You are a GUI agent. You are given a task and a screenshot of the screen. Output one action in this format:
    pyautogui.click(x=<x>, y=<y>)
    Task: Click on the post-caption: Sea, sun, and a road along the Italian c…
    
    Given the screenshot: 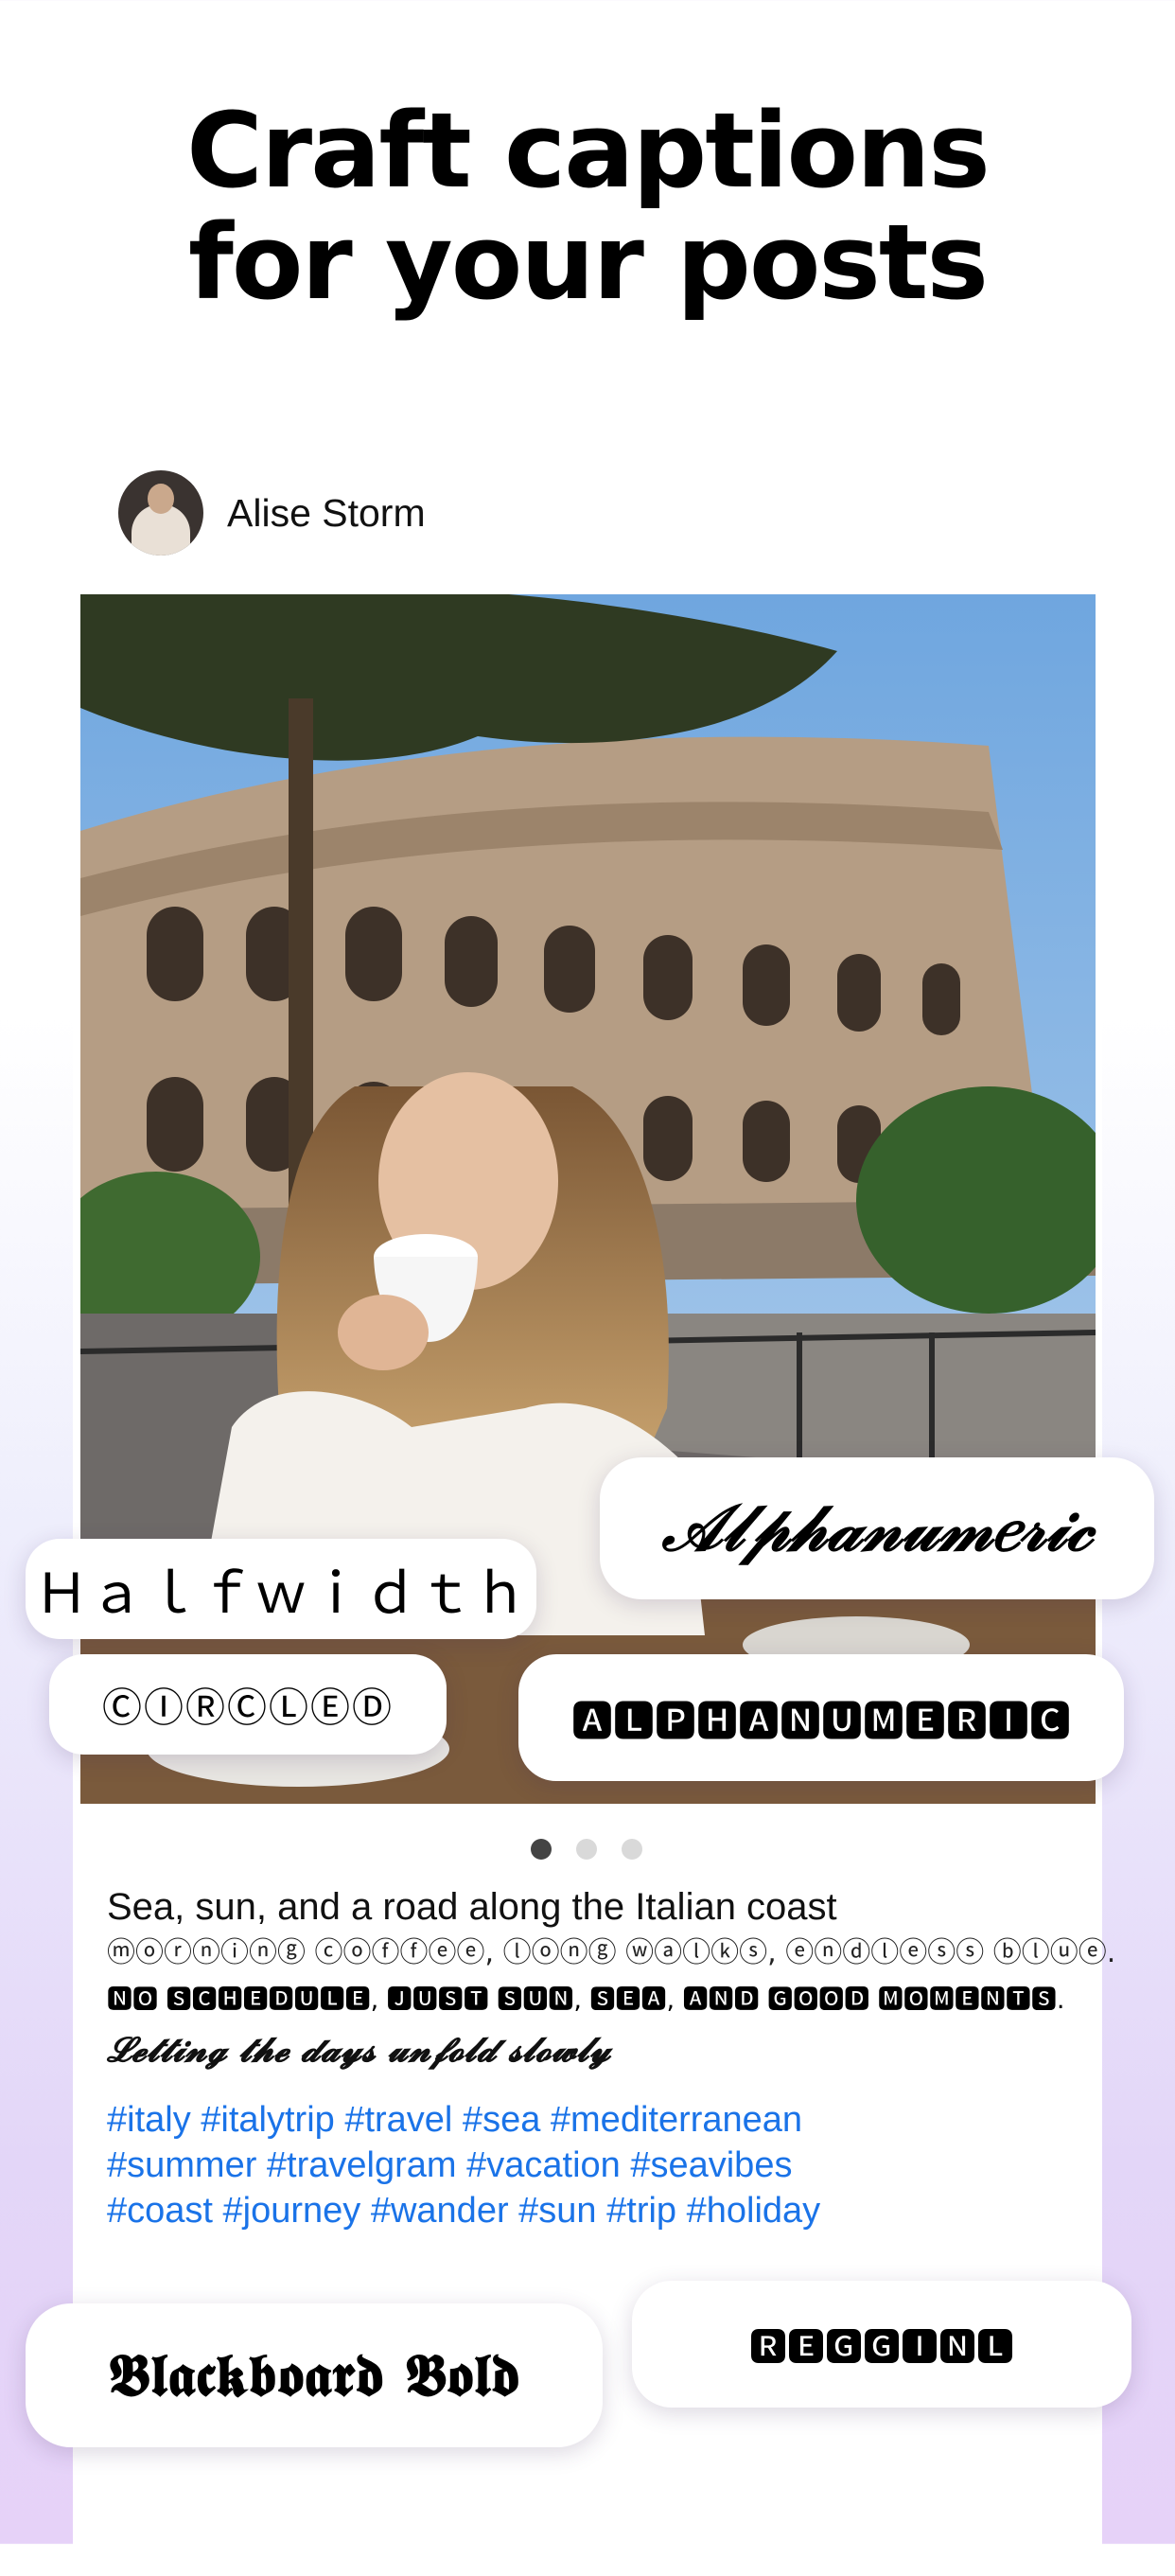 What is the action you would take?
    pyautogui.click(x=612, y=1978)
    